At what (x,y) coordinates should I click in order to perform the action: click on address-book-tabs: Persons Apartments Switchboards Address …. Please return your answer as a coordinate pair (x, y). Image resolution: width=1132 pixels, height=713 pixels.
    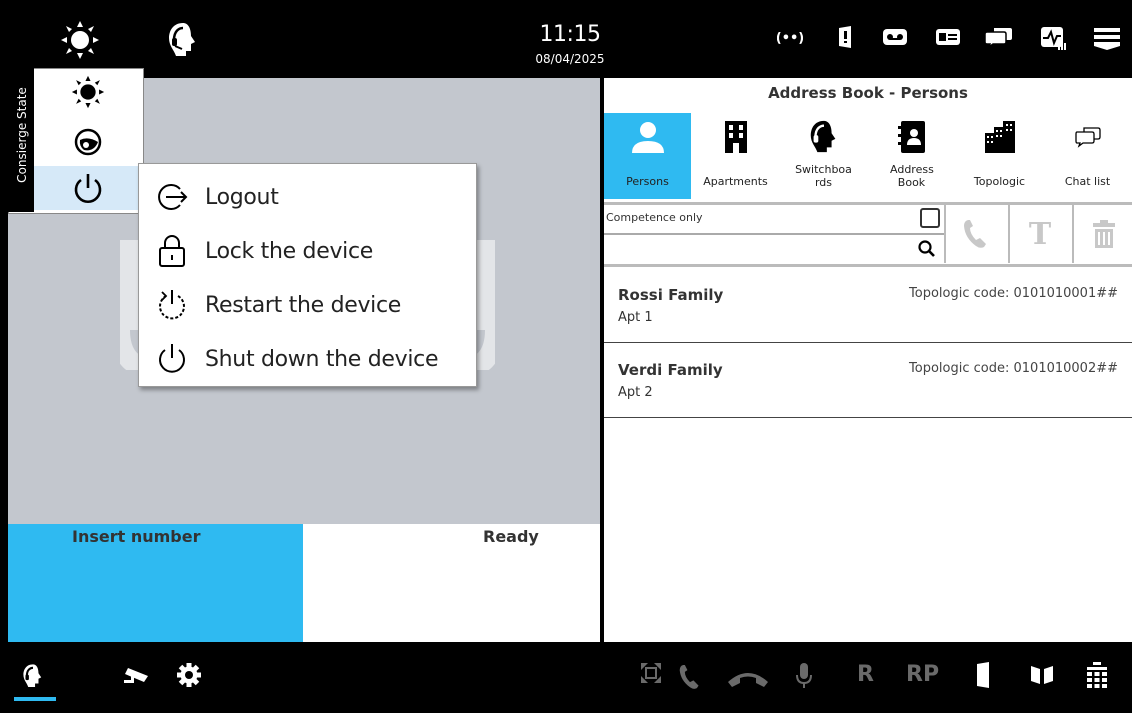
    Looking at the image, I should click on (868, 158).